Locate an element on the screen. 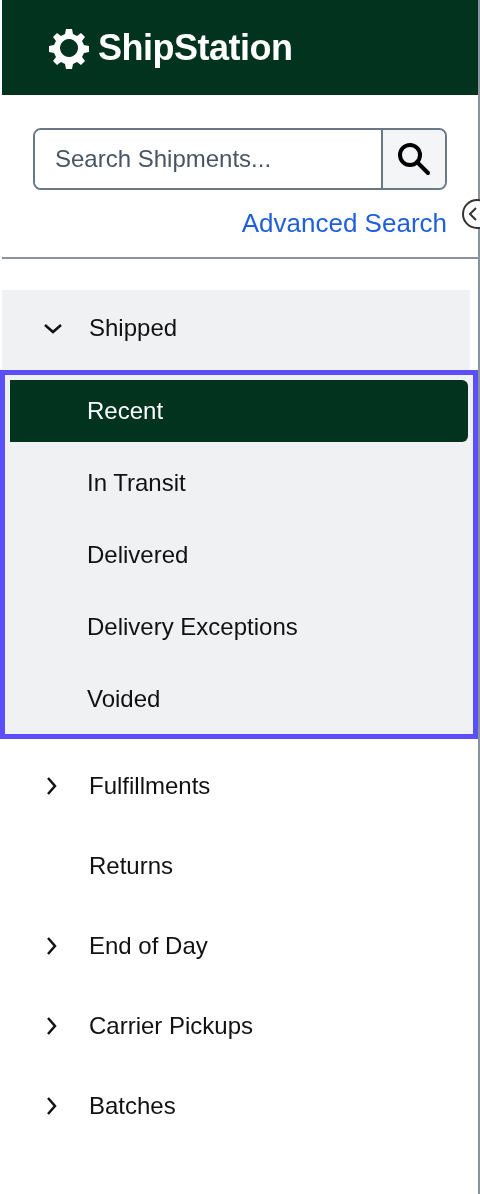 Image resolution: width=480 pixels, height=1194 pixels. nav-item: Returns is located at coordinates (240, 866).